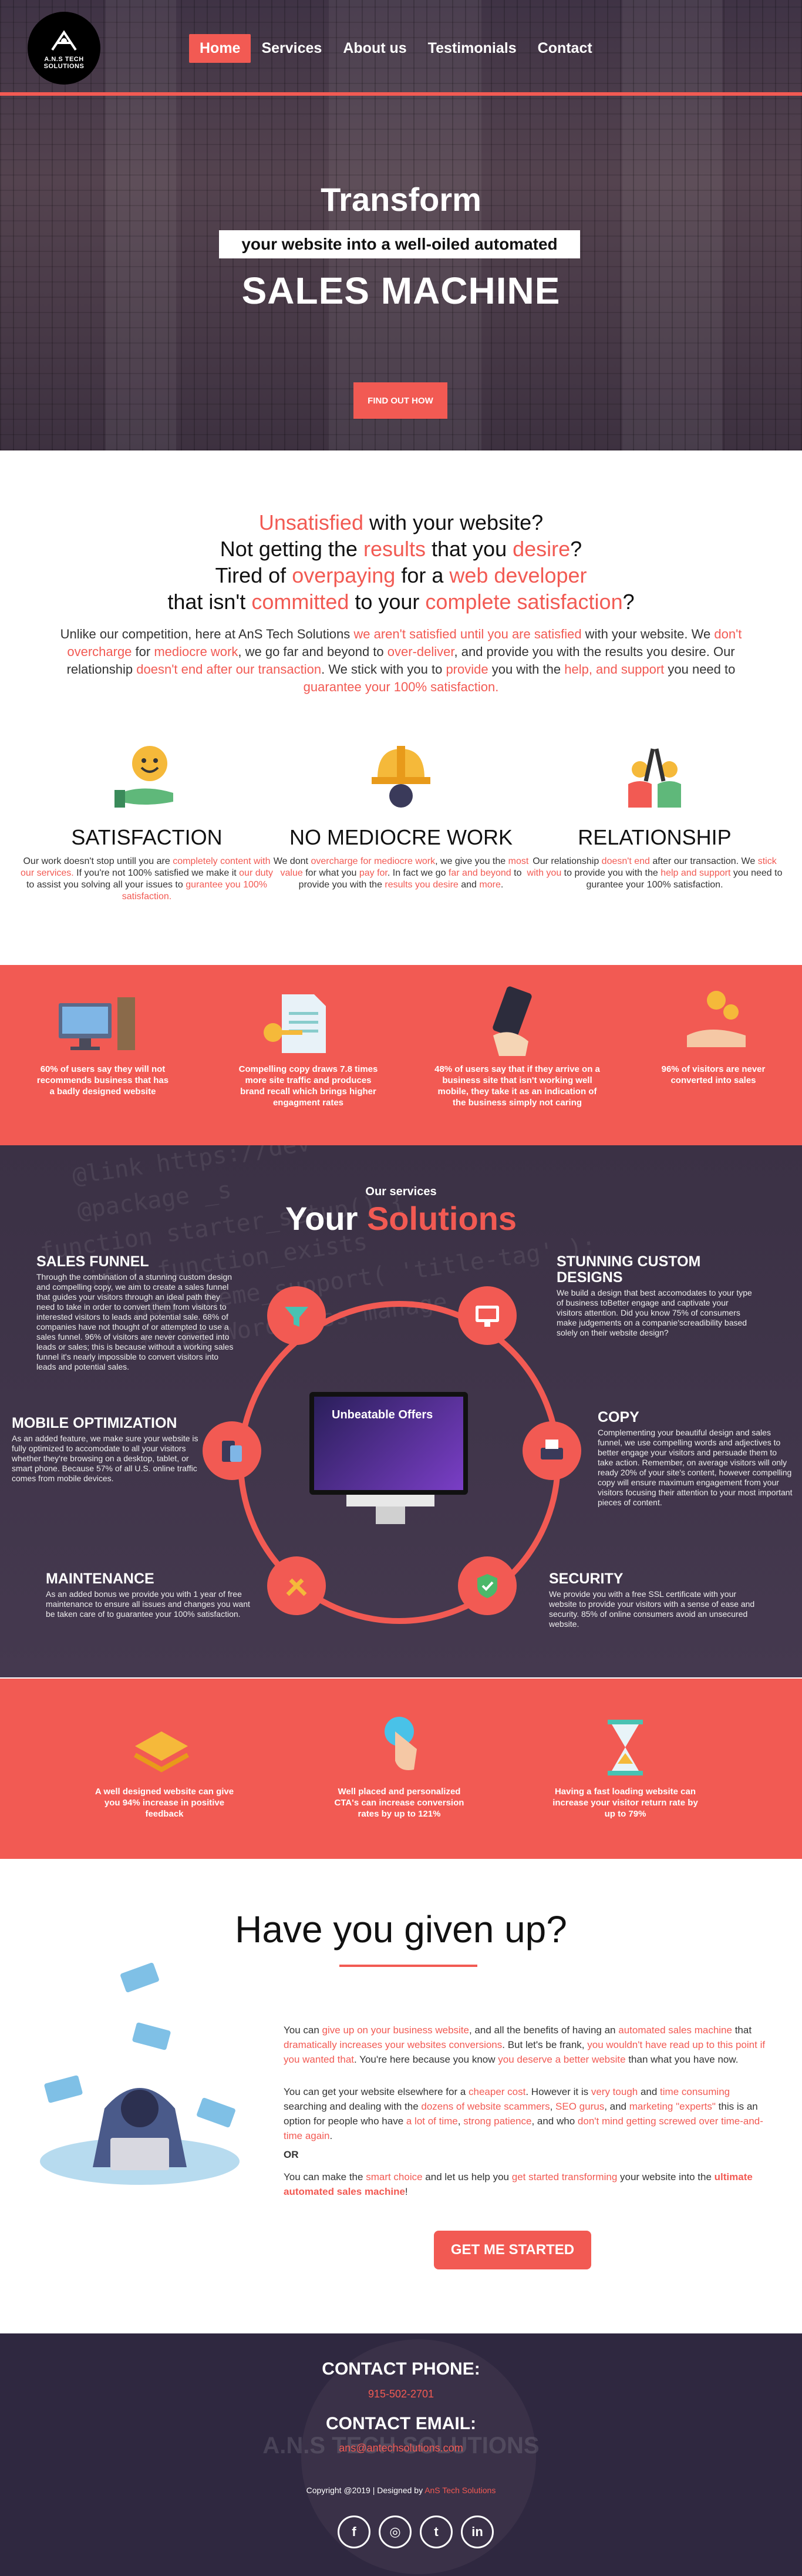 The width and height of the screenshot is (802, 2576). What do you see at coordinates (454, 522) in the screenshot?
I see `text: with your website?` at bounding box center [454, 522].